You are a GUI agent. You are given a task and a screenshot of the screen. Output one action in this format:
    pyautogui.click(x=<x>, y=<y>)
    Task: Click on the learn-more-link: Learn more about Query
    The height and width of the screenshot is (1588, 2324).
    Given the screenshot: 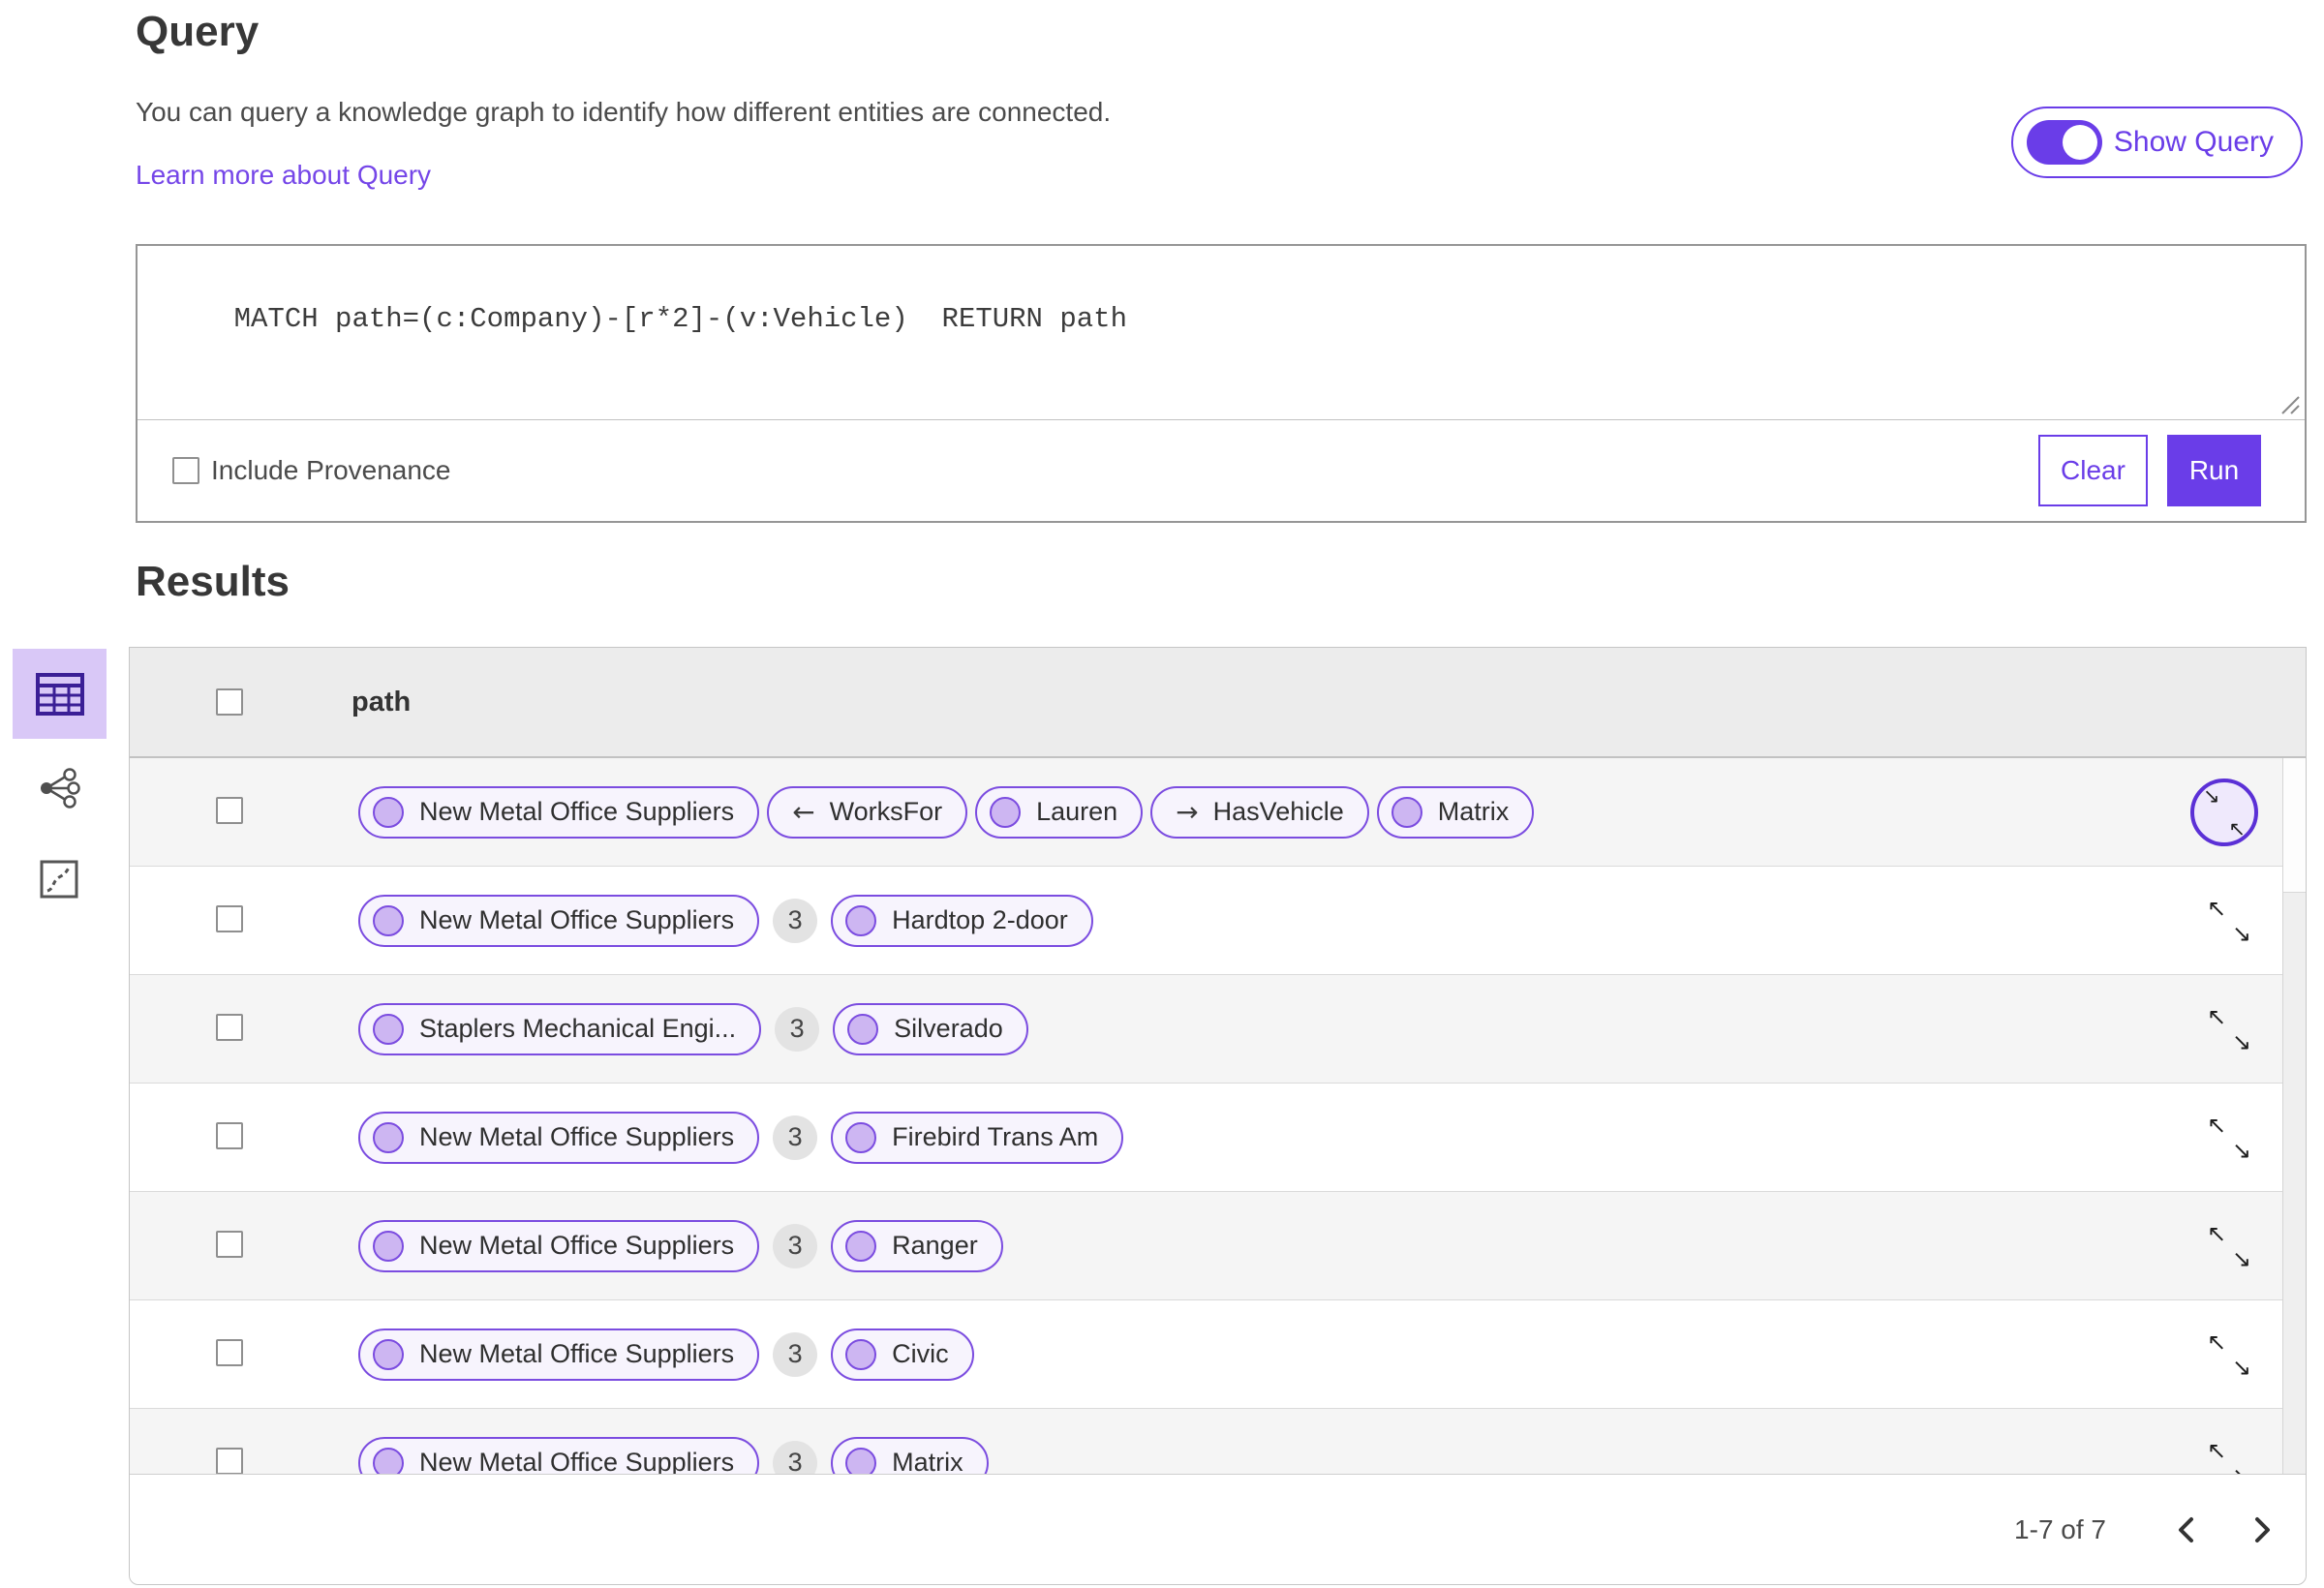 What is the action you would take?
    pyautogui.click(x=283, y=175)
    